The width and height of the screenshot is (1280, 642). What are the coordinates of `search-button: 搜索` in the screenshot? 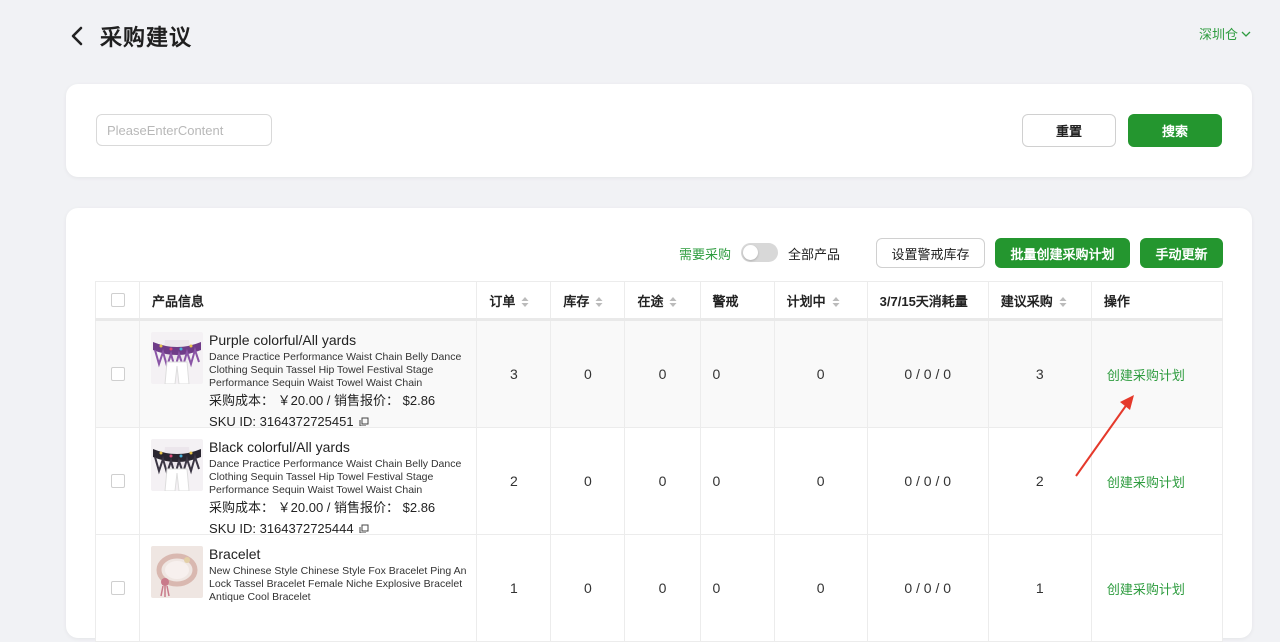 It's located at (1175, 130).